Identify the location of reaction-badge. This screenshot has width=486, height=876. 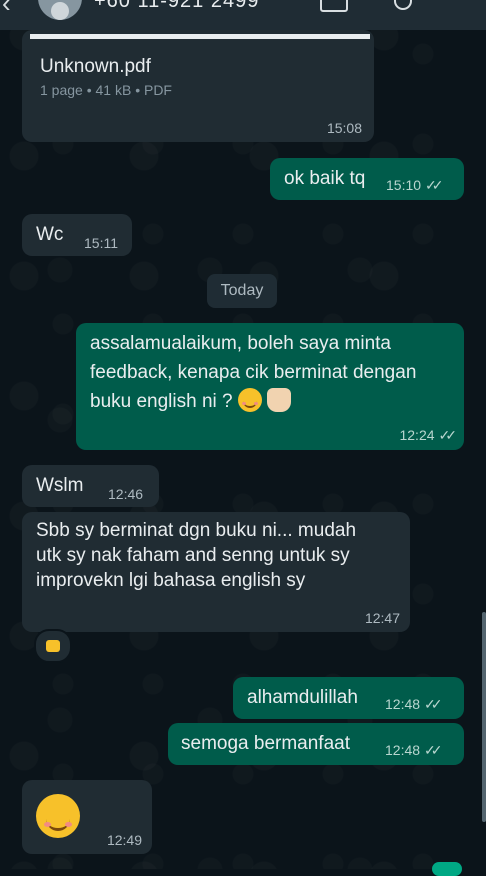
(53, 646).